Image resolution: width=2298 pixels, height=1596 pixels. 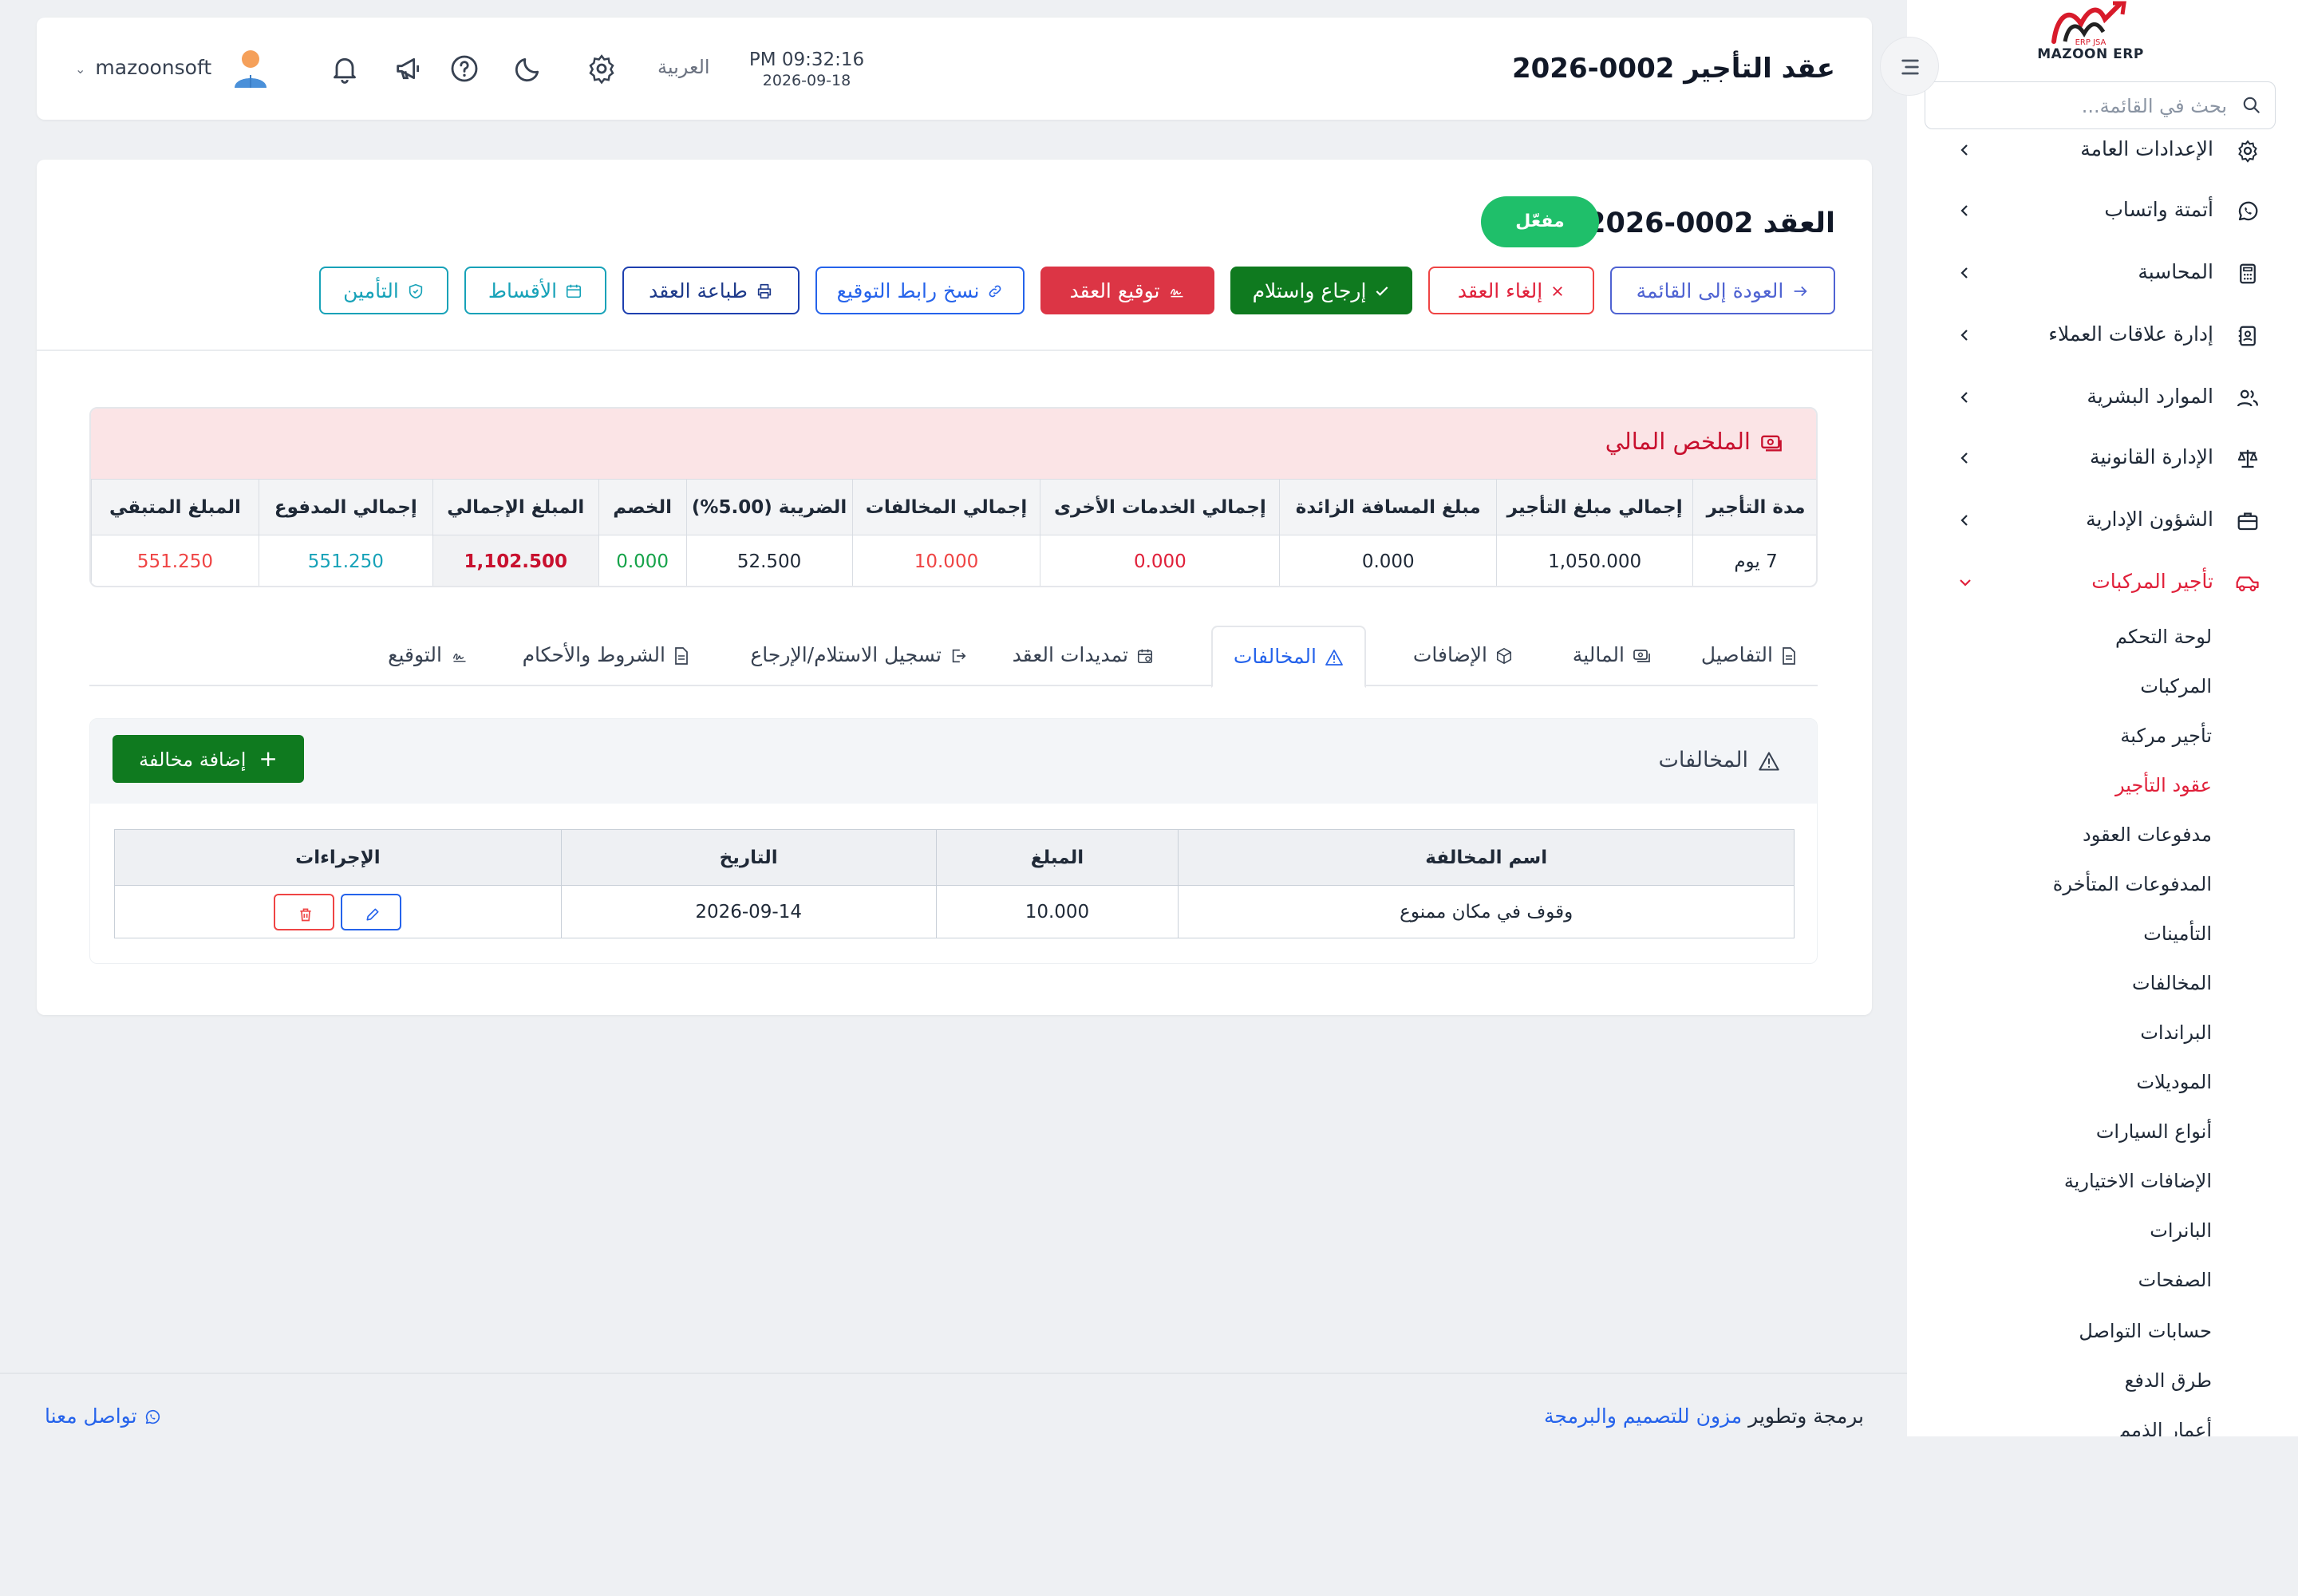 What do you see at coordinates (859, 657) in the screenshot?
I see `tab-checkin-checkout: تسجيل الاستلام/الإرجاع` at bounding box center [859, 657].